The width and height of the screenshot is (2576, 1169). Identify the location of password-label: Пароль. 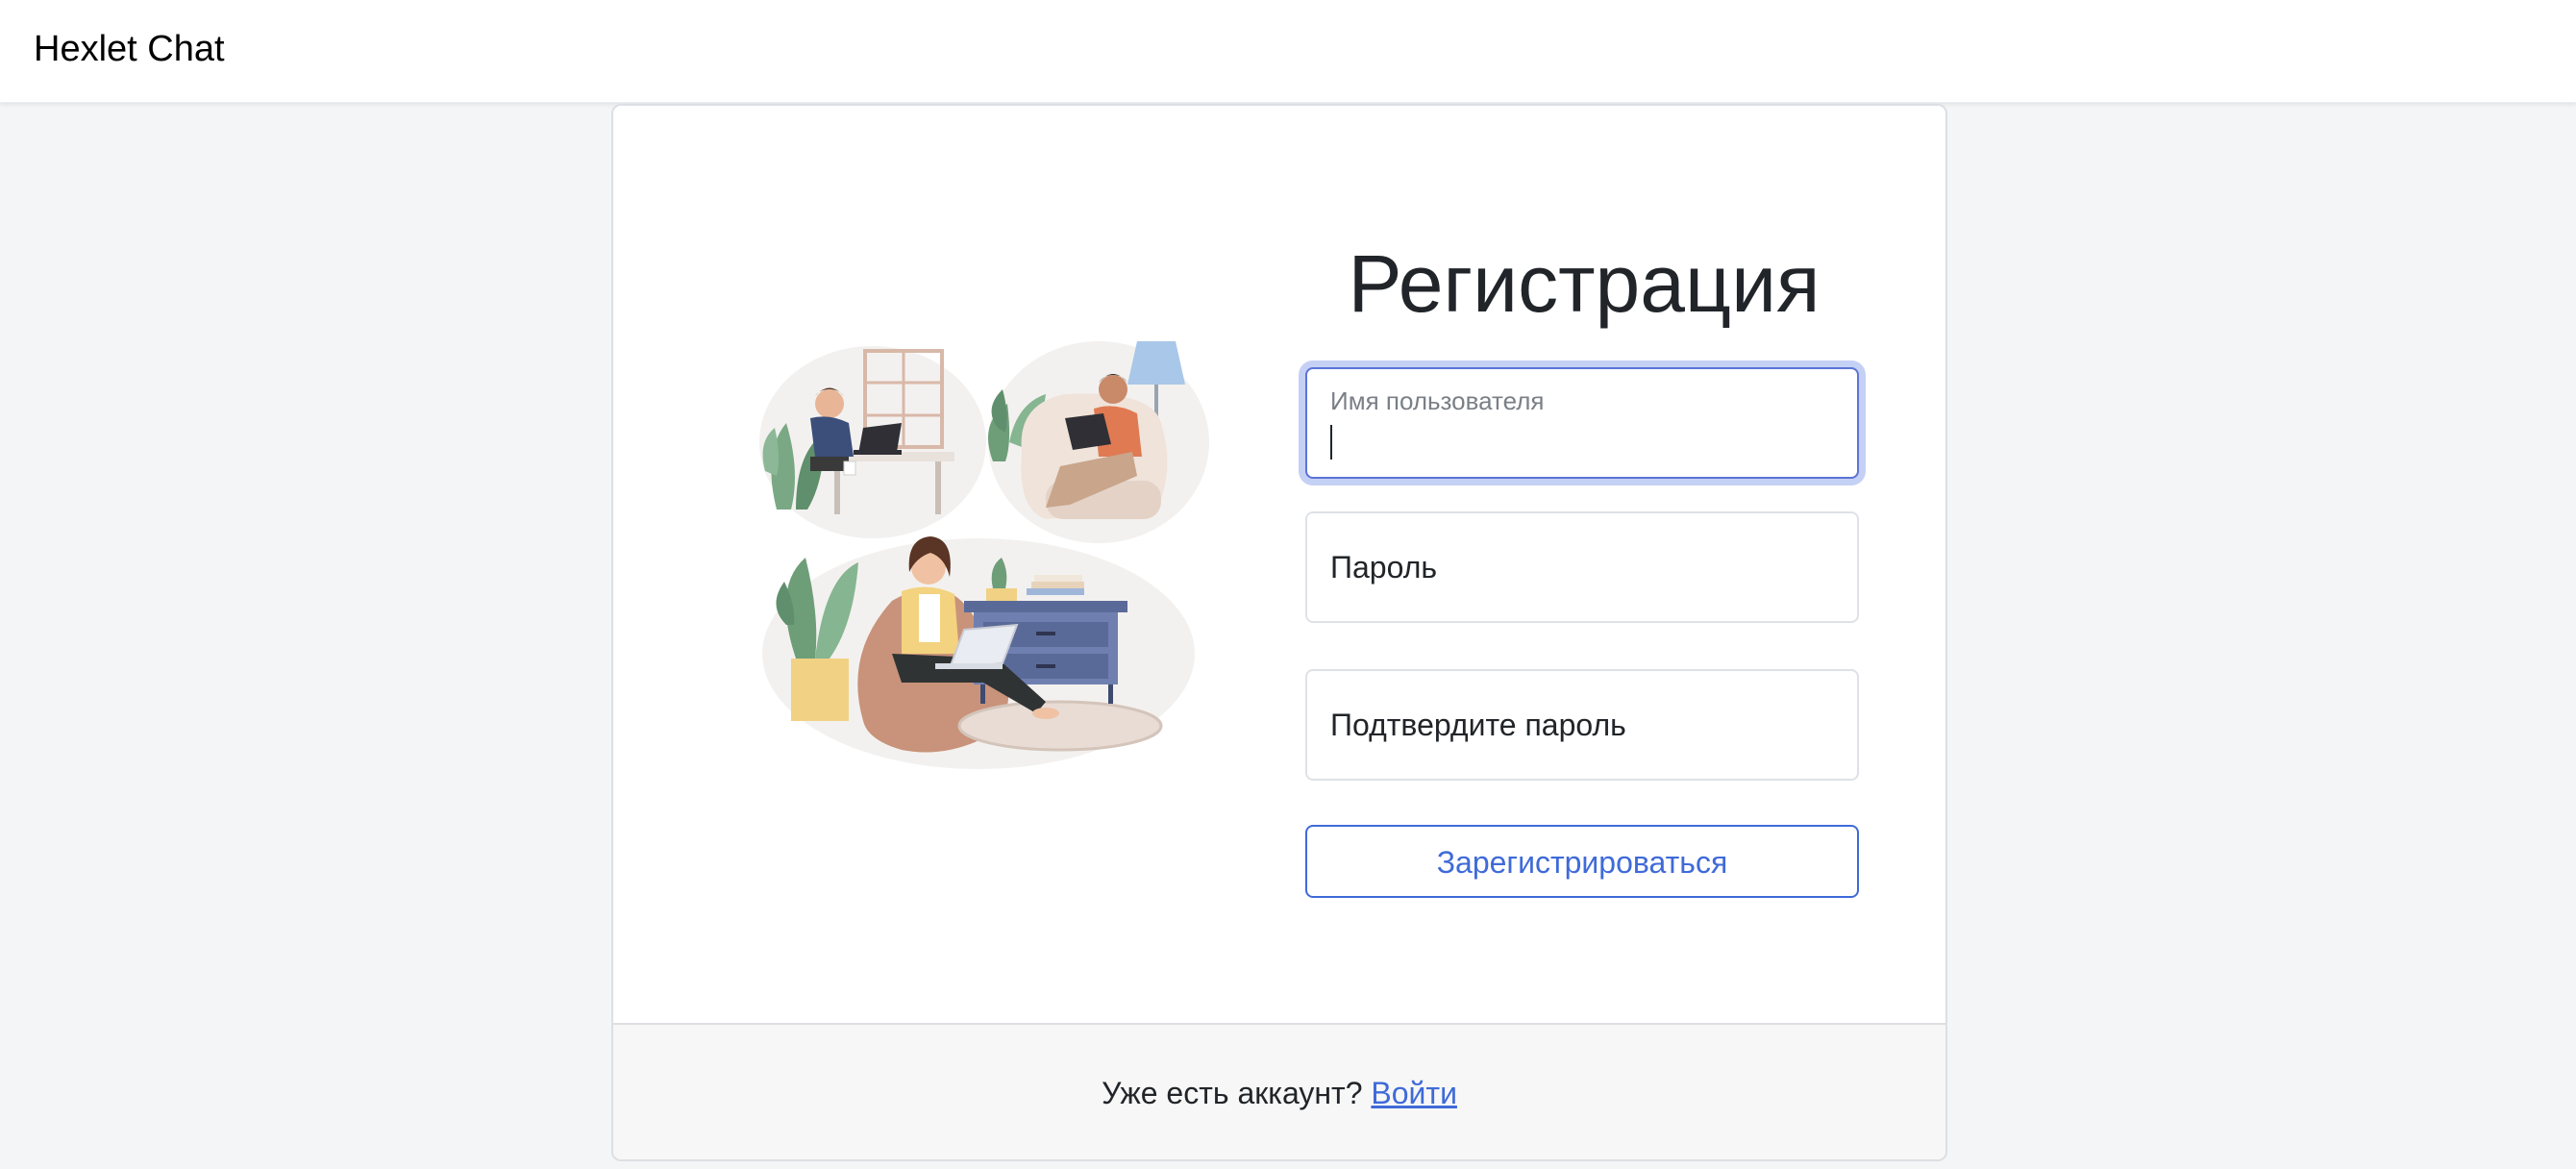
(1384, 567).